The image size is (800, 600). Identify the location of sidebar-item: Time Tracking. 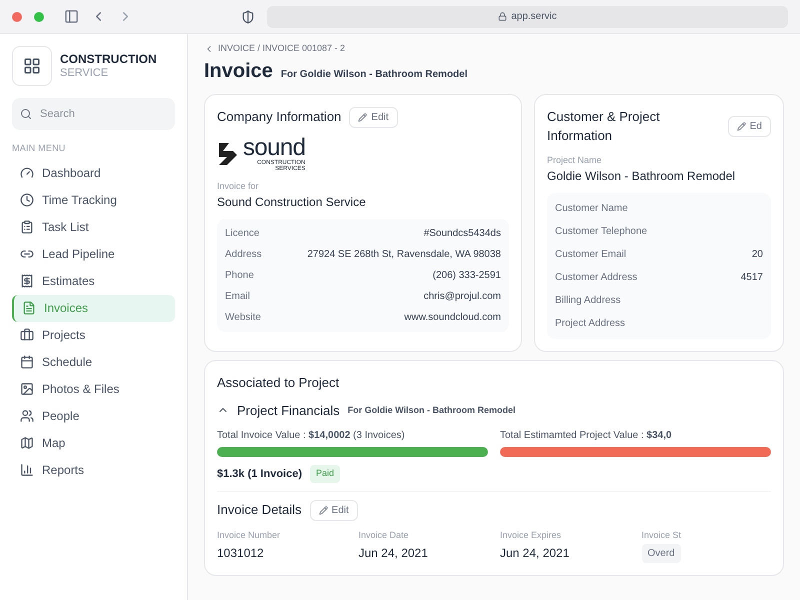
(93, 200).